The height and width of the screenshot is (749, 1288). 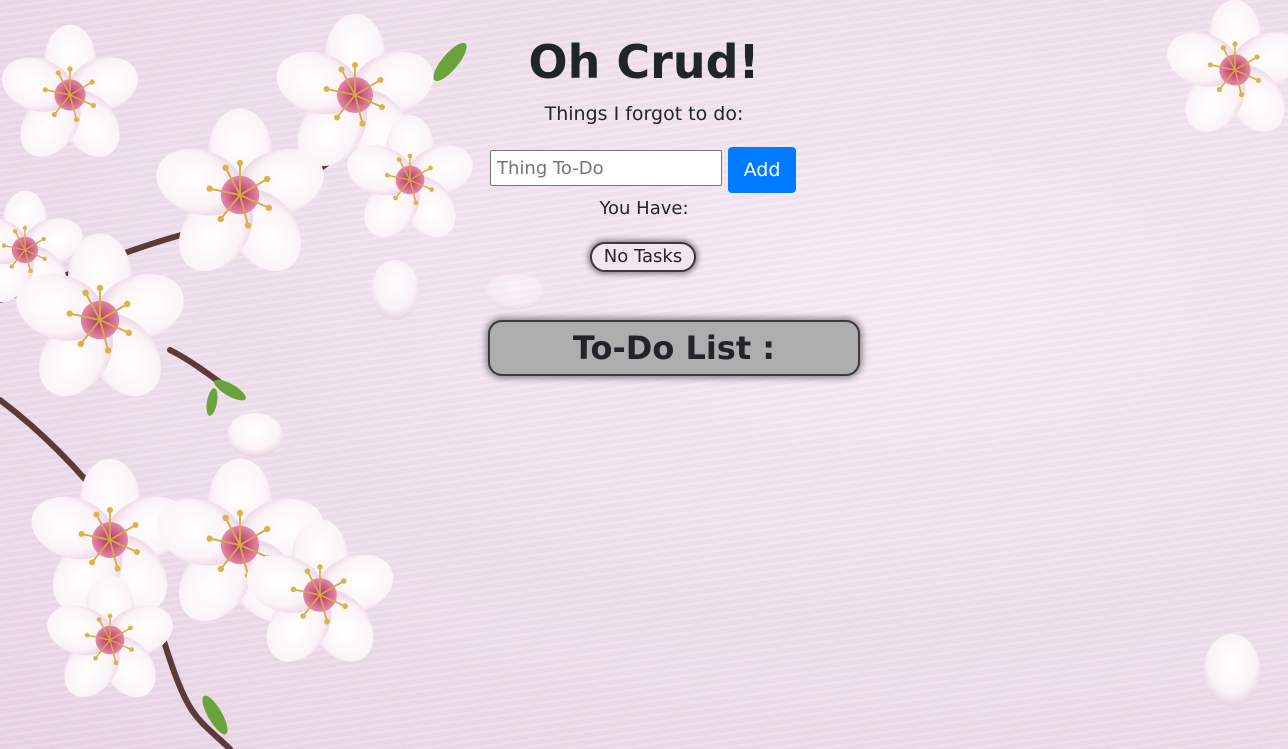 I want to click on todo-input, so click(x=606, y=168).